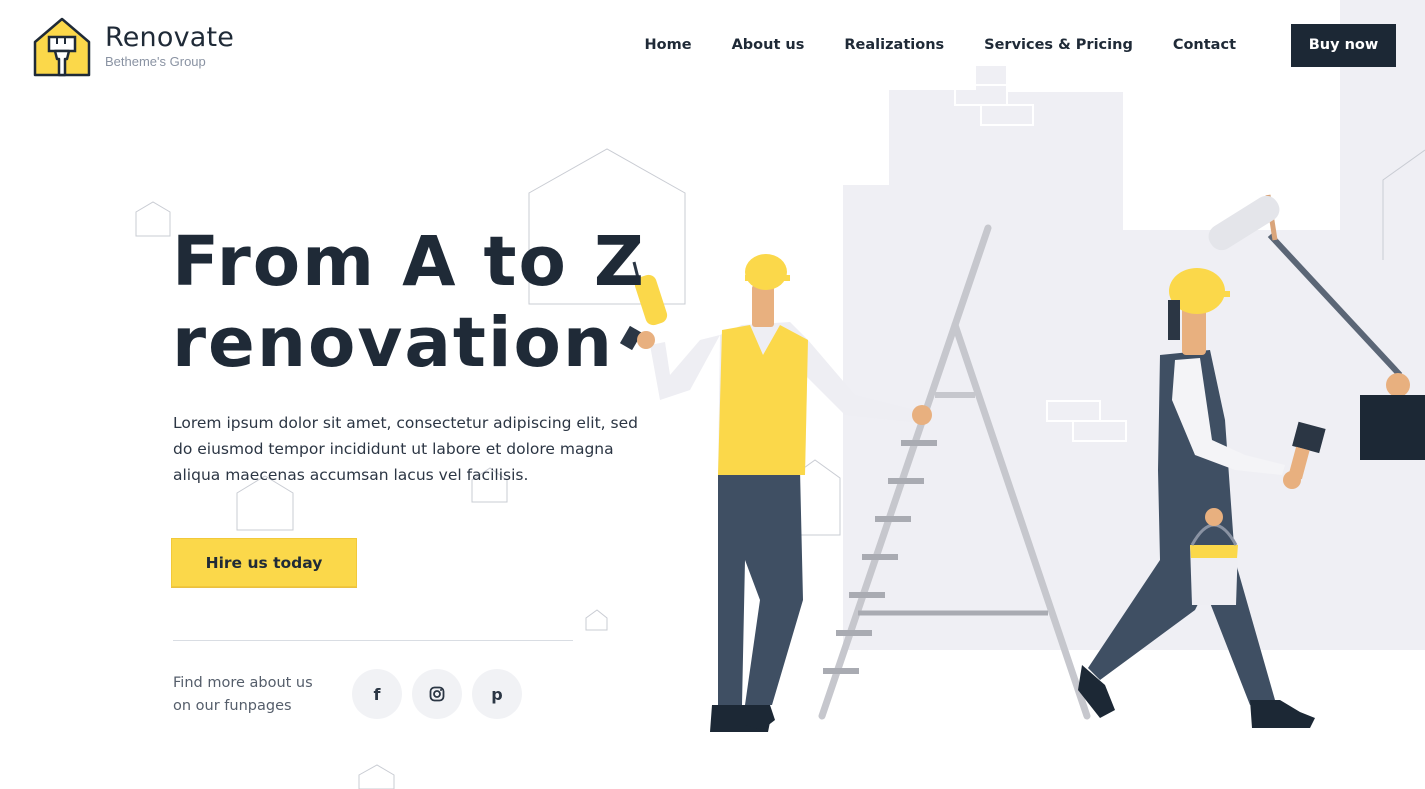  I want to click on funpages-label: Find more about us on our funpages, so click(243, 695).